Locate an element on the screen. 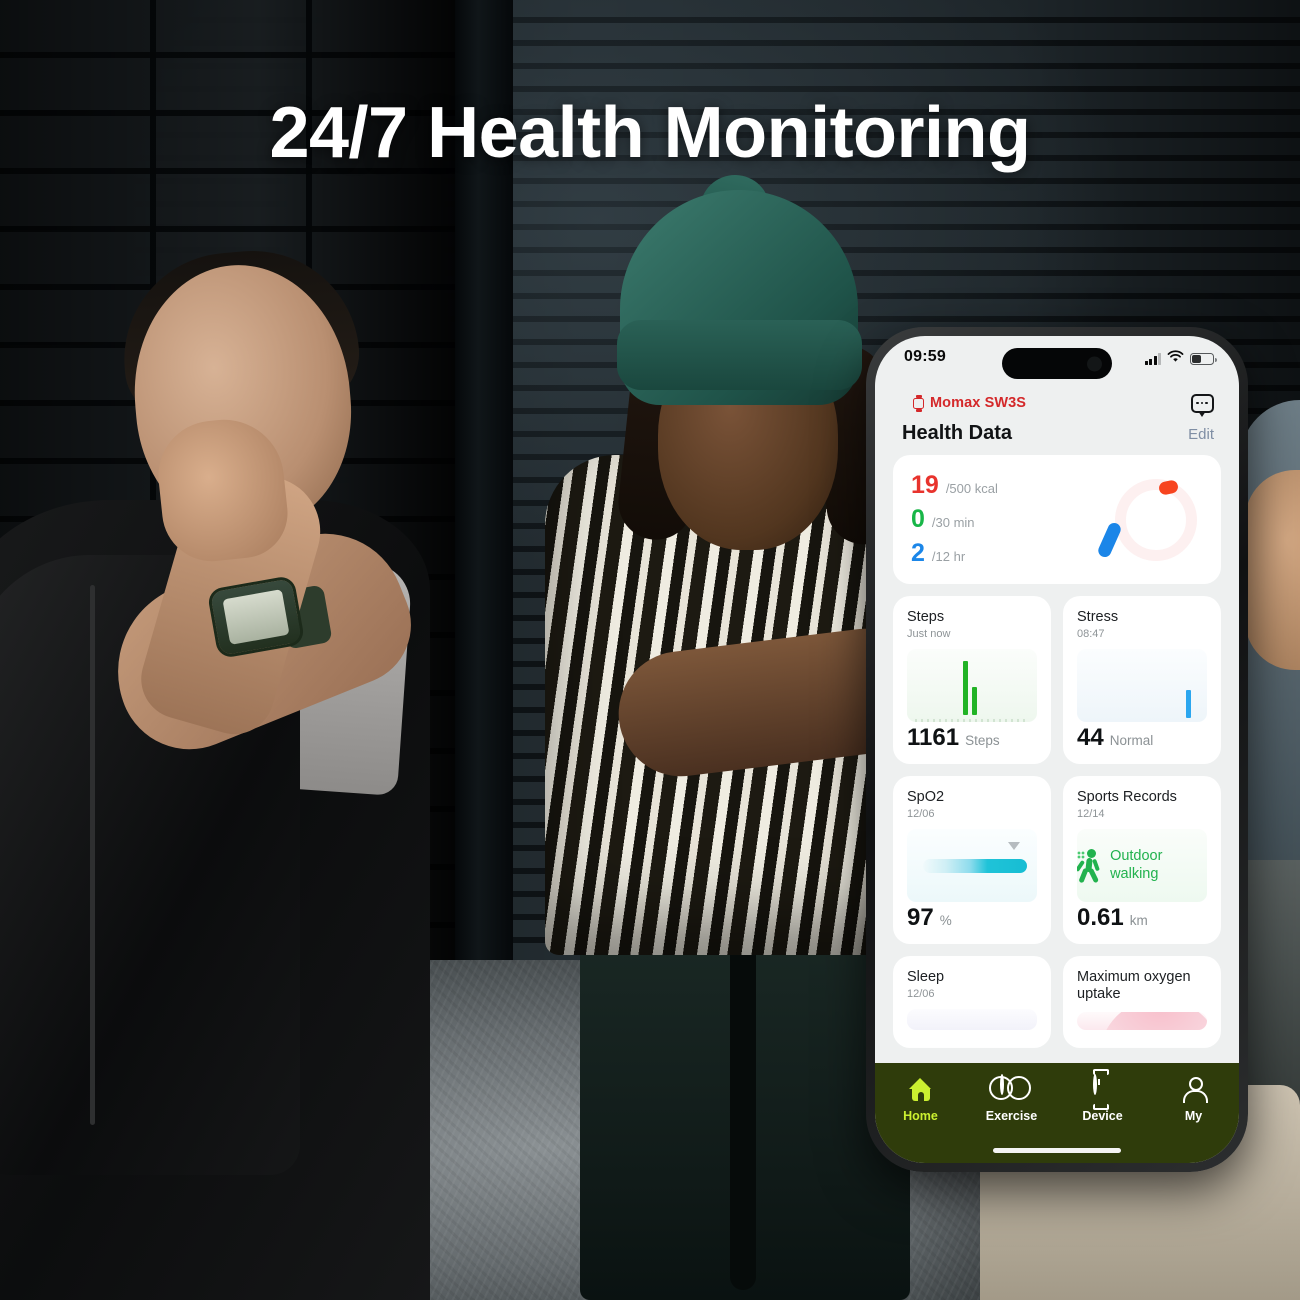 This screenshot has width=1300, height=1300. messages-button is located at coordinates (1202, 403).